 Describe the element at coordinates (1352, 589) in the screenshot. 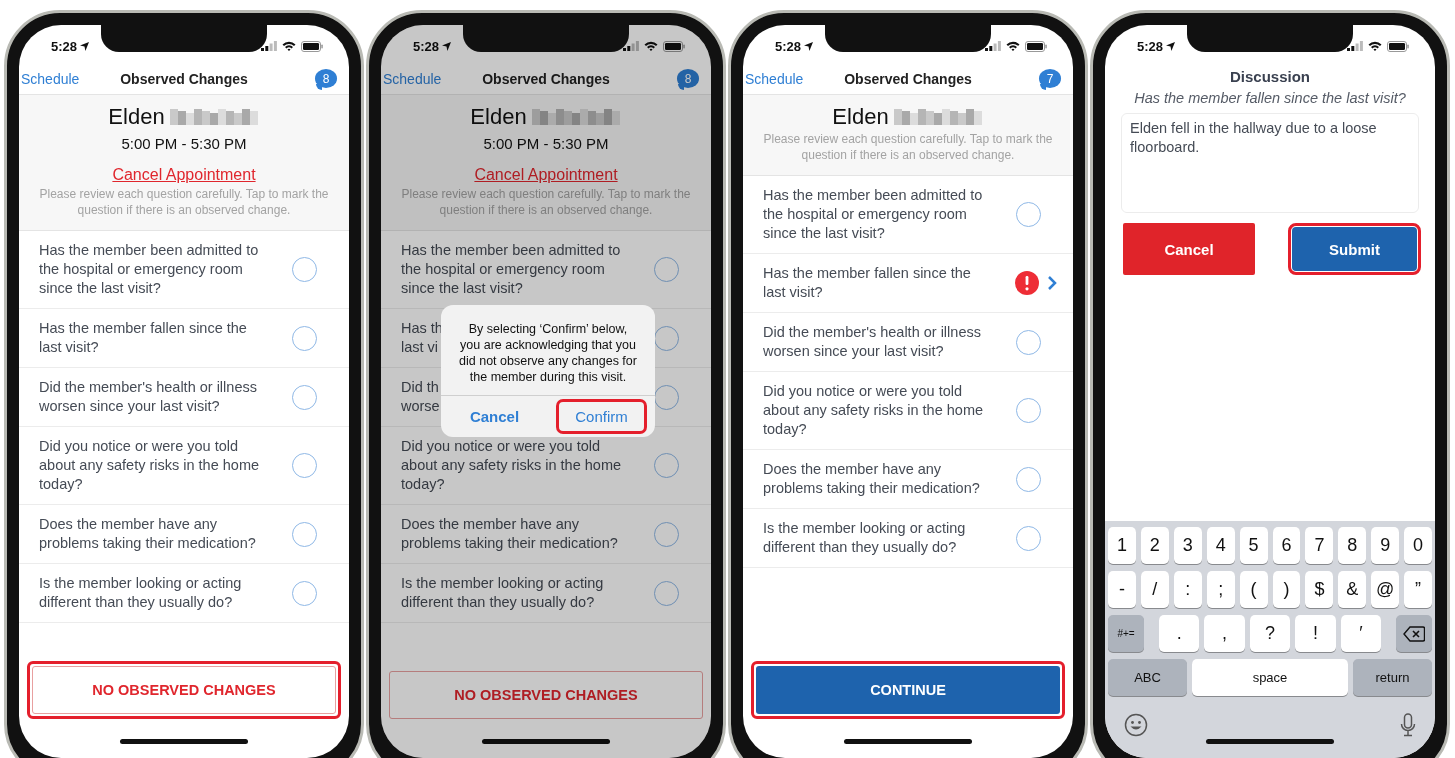

I see `keyboard-key: &` at that location.